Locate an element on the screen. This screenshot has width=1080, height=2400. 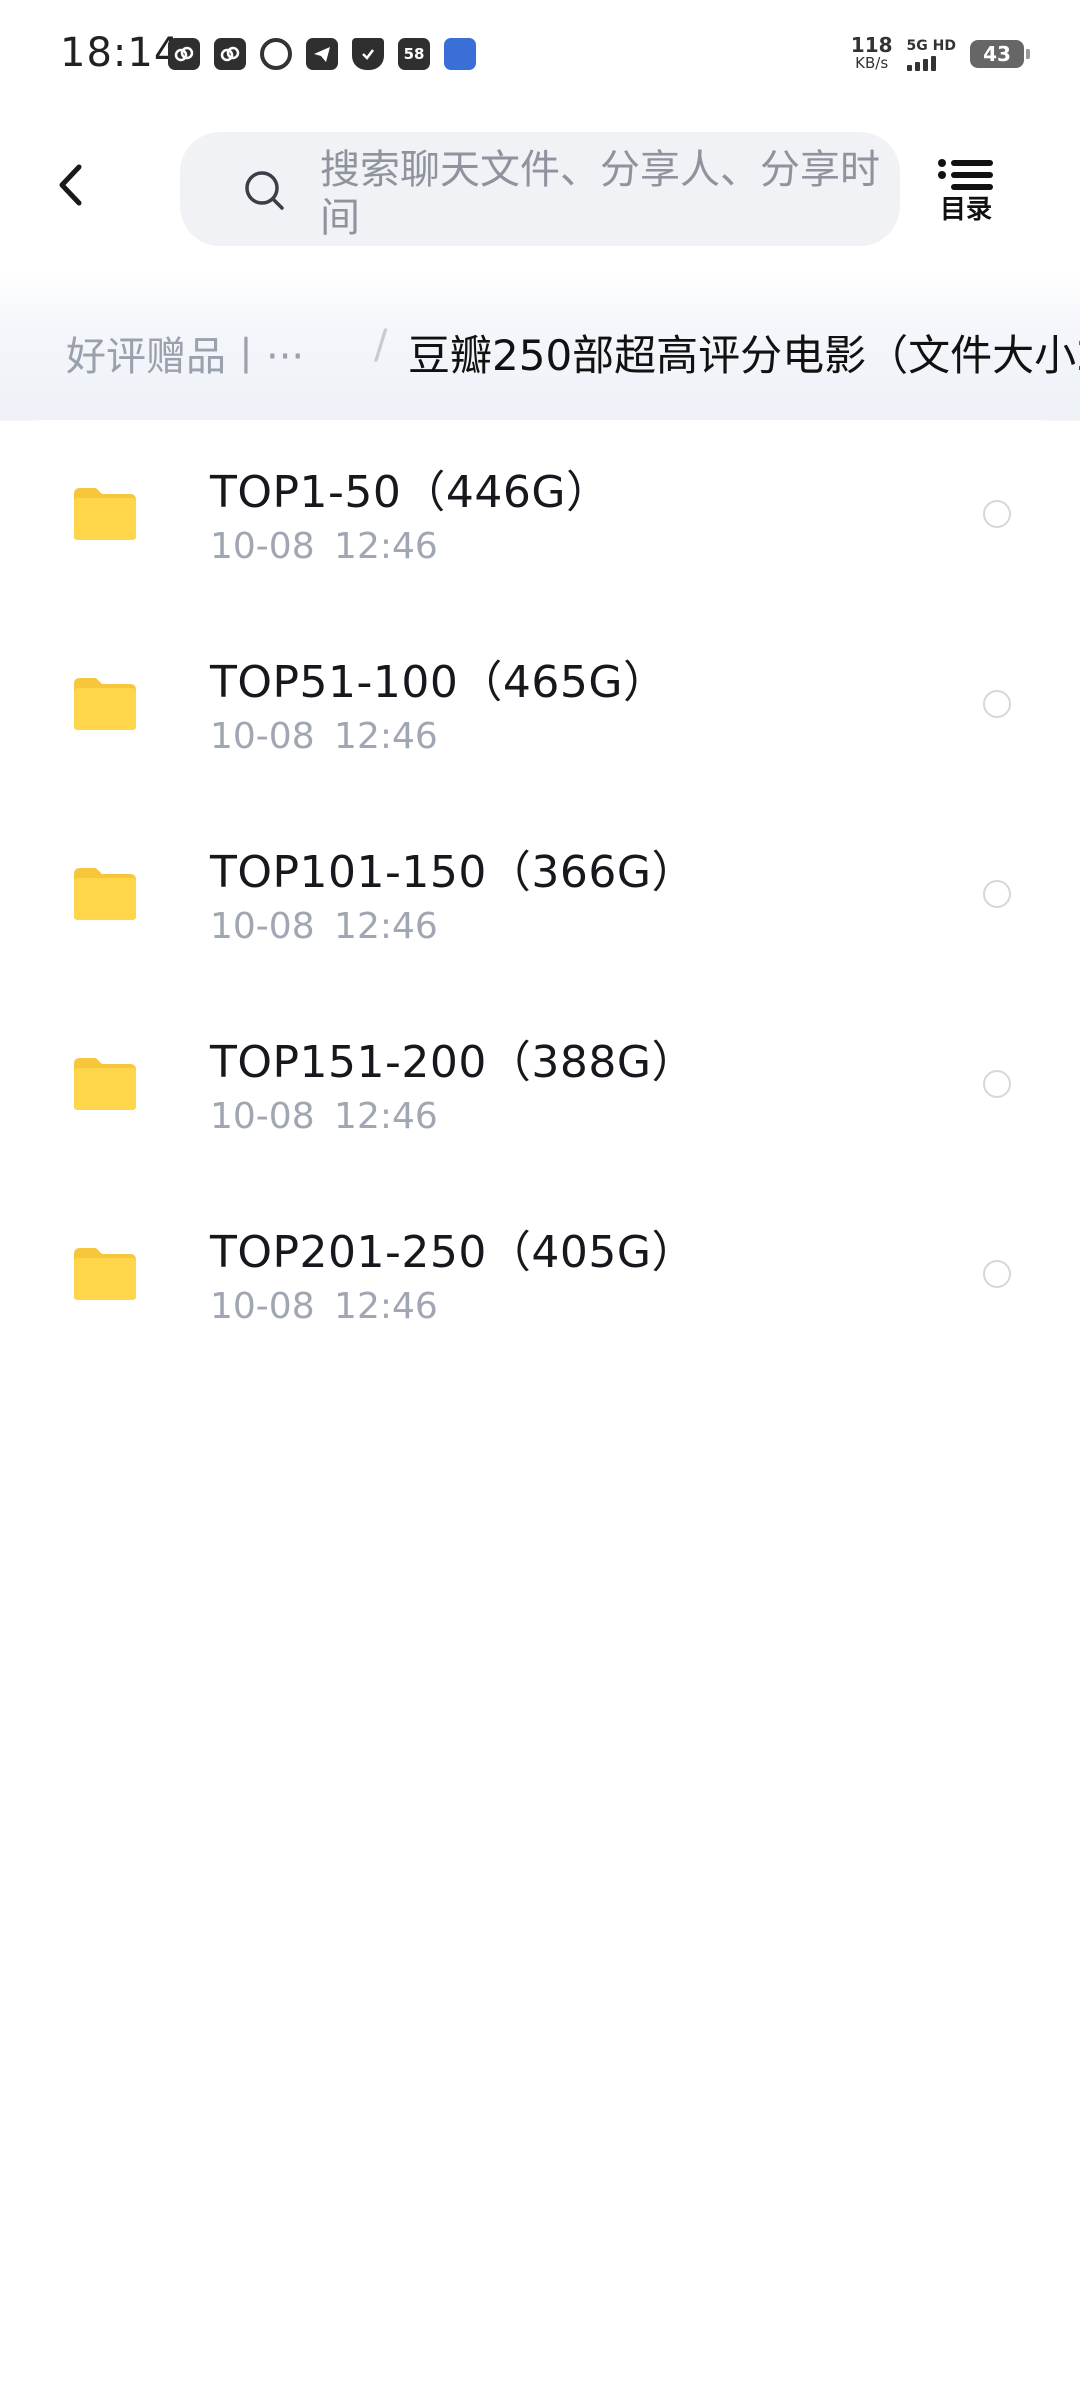
battery-icon: 43 is located at coordinates (1000, 54).